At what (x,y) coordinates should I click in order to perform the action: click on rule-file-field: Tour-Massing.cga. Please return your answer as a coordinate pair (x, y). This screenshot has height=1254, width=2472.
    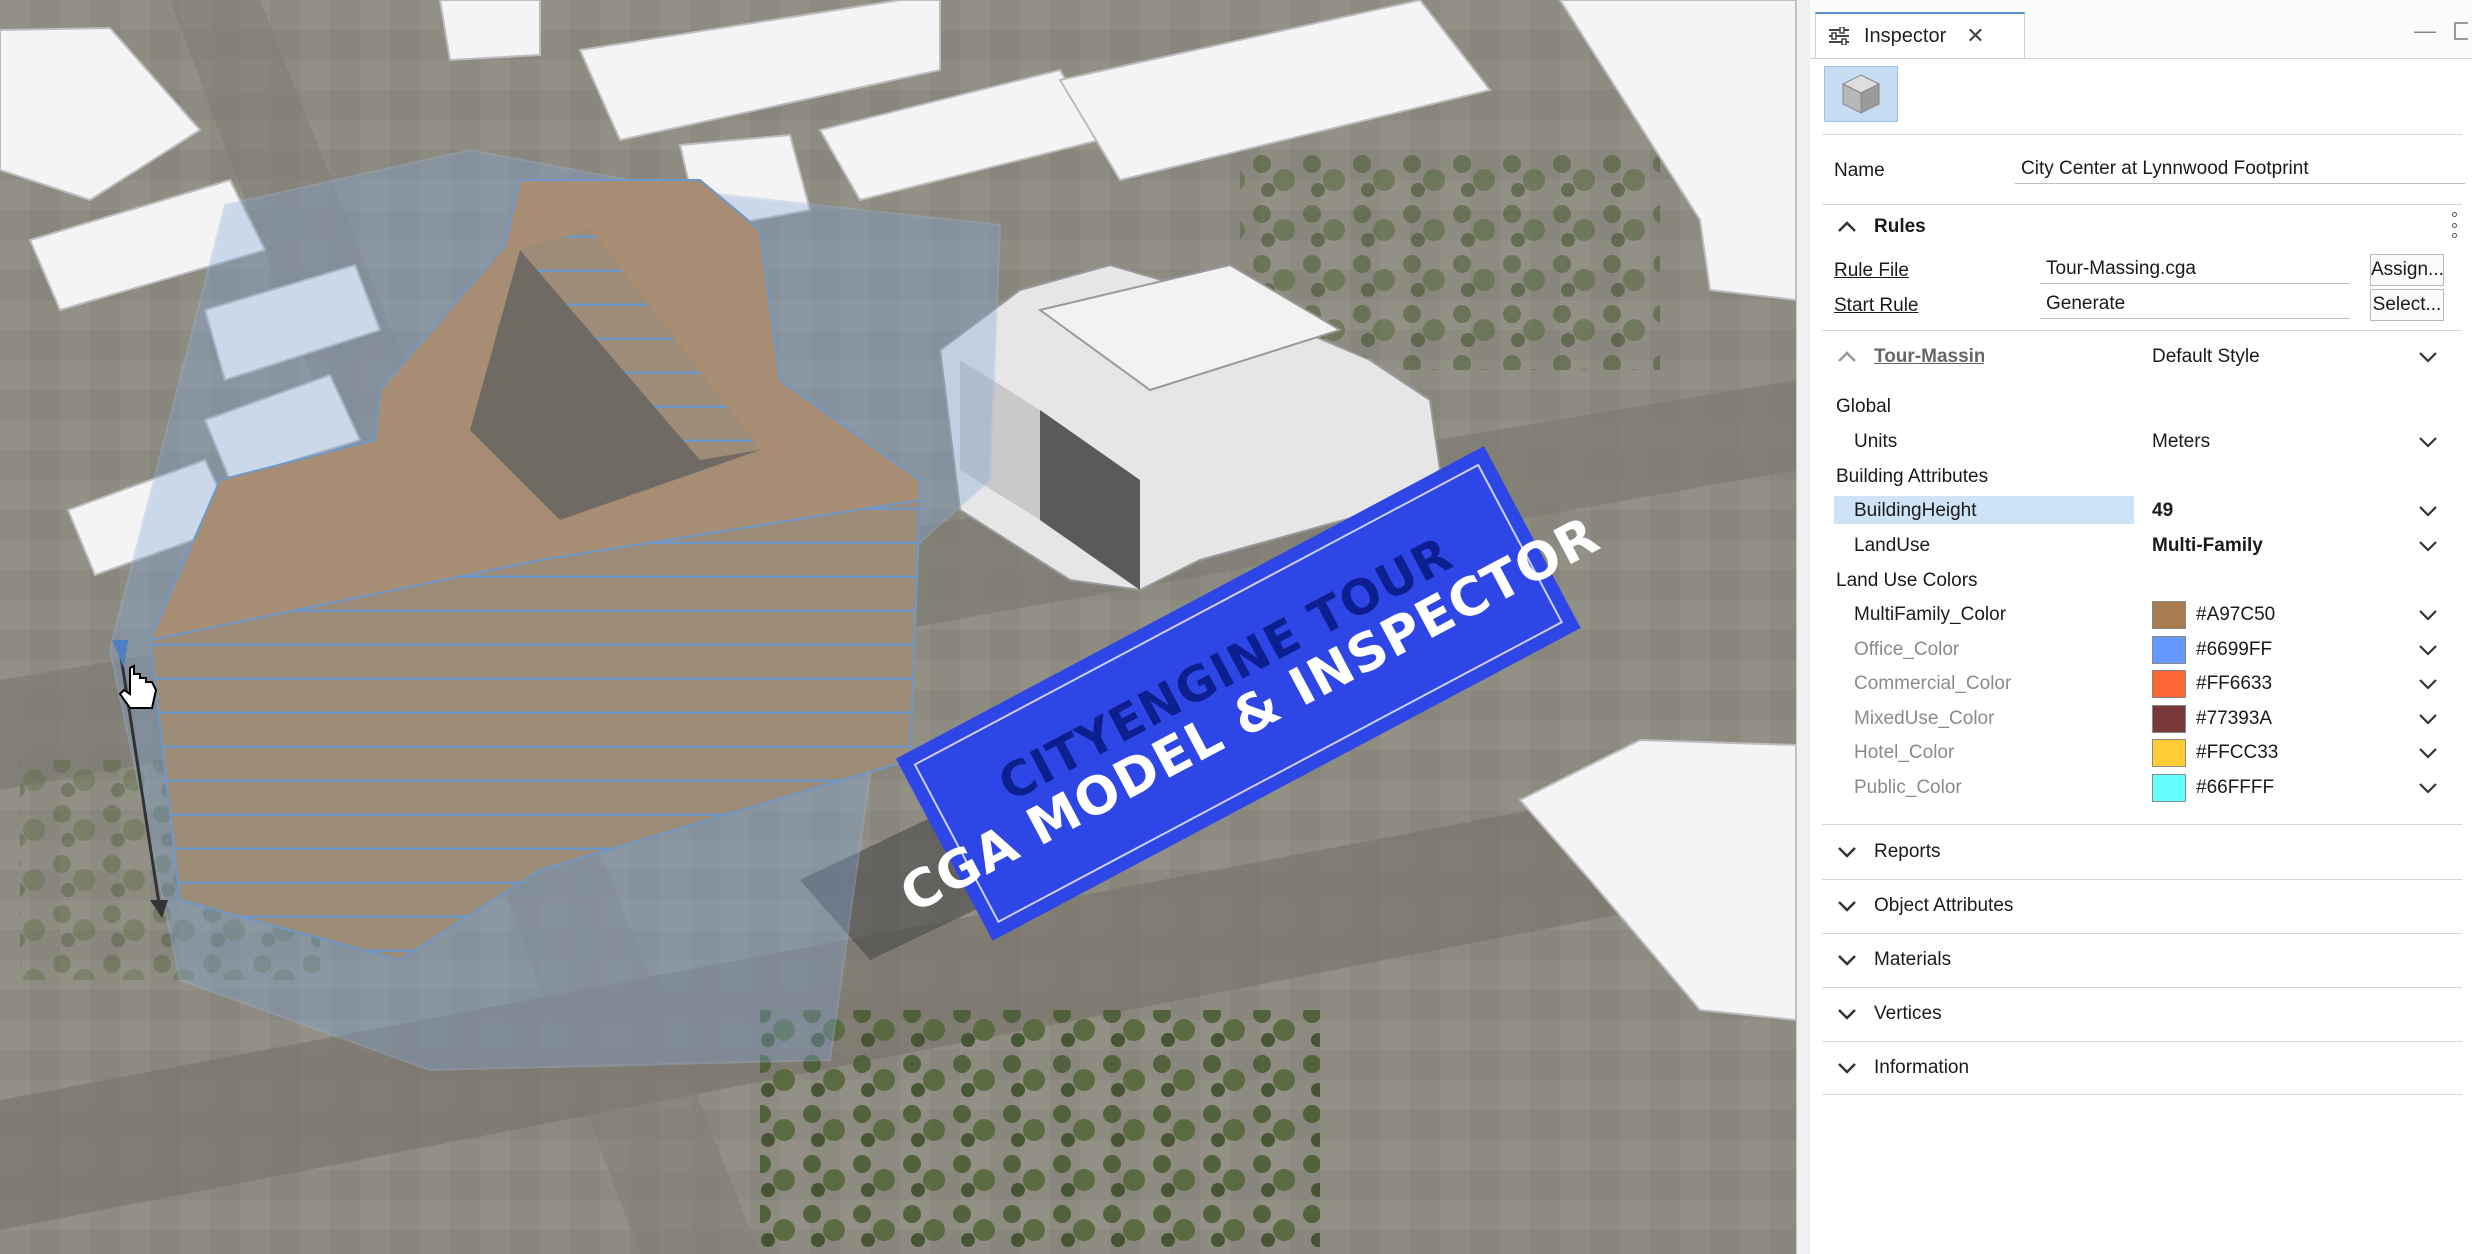
    Looking at the image, I should click on (2195, 269).